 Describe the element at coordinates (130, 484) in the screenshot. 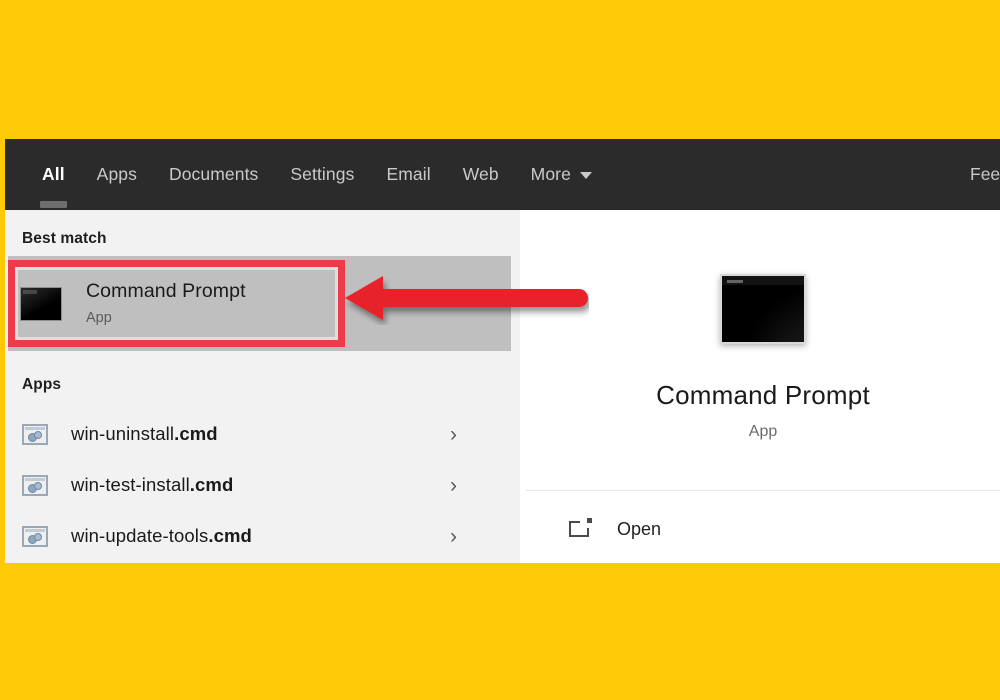

I see `list-item-name: win-test-install` at that location.